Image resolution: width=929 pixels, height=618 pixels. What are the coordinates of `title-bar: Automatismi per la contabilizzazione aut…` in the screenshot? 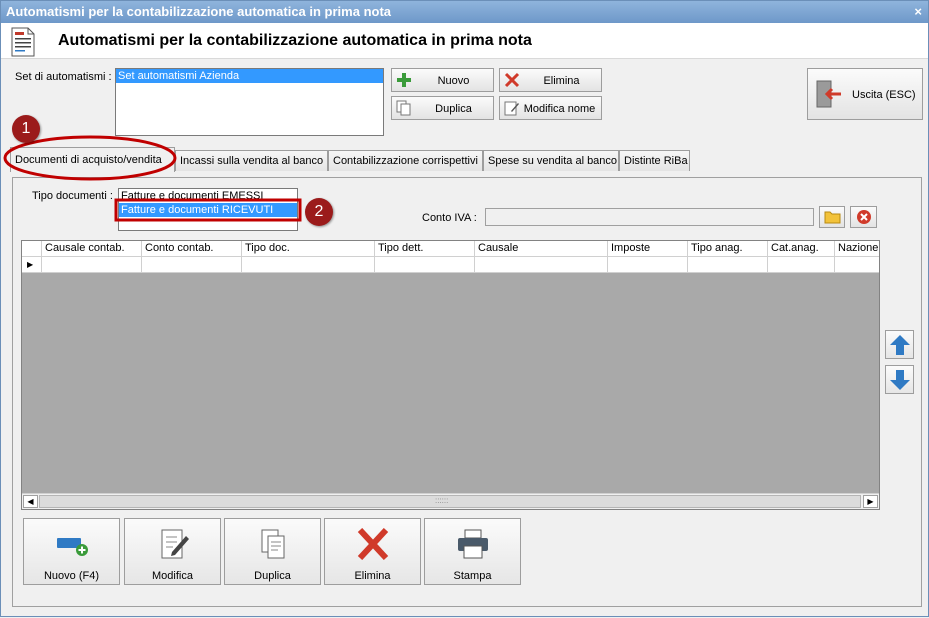 It's located at (464, 12).